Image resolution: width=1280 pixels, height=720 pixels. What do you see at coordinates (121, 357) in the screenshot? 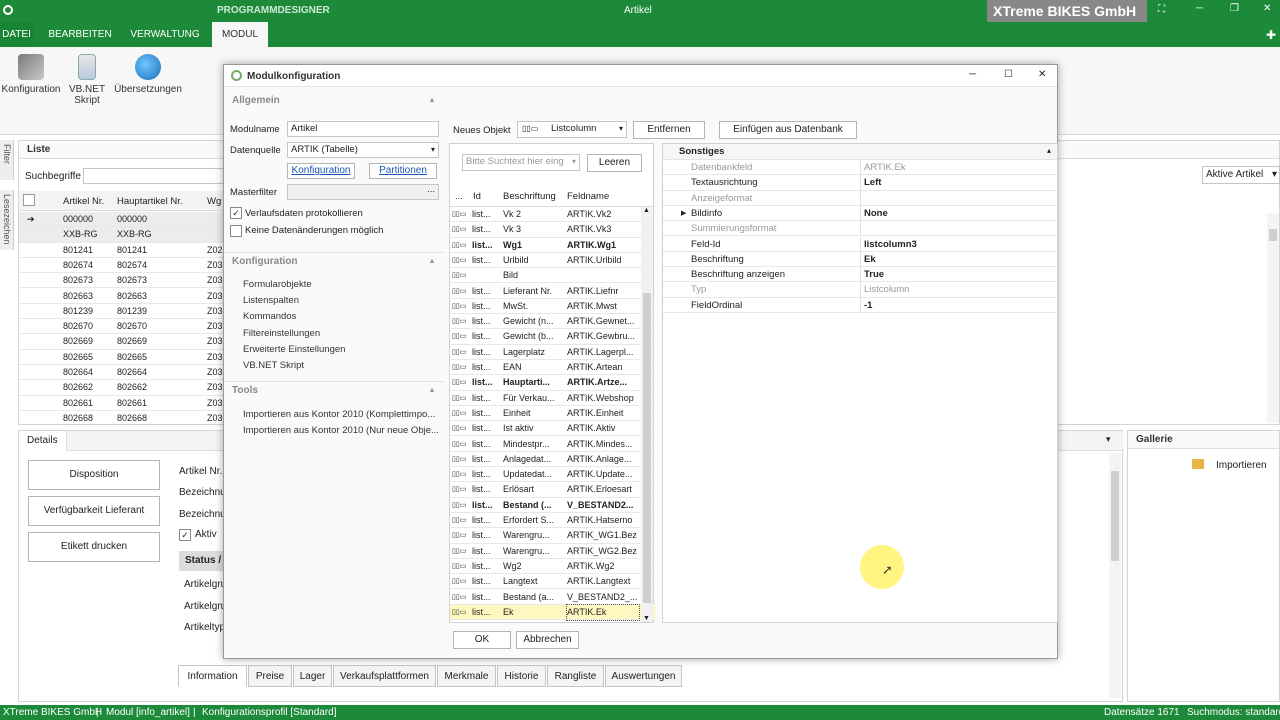
I see `list-row: 802665 802665 Z03` at bounding box center [121, 357].